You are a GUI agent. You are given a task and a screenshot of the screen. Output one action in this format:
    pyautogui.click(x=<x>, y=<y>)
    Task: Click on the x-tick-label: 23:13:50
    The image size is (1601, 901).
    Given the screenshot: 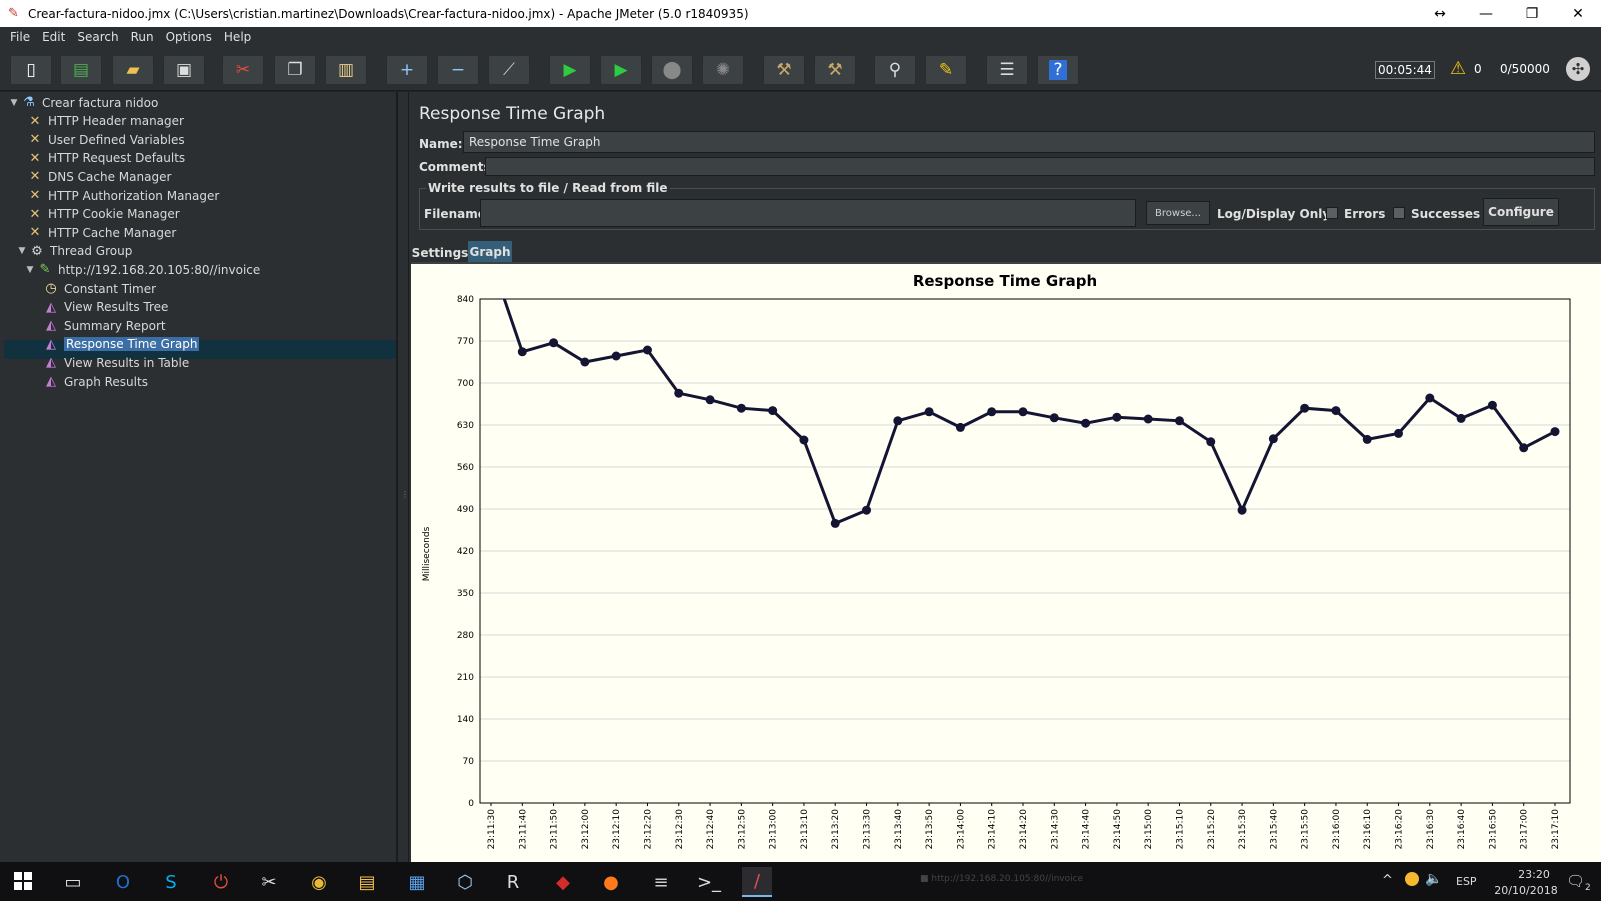 What is the action you would take?
    pyautogui.click(x=930, y=829)
    